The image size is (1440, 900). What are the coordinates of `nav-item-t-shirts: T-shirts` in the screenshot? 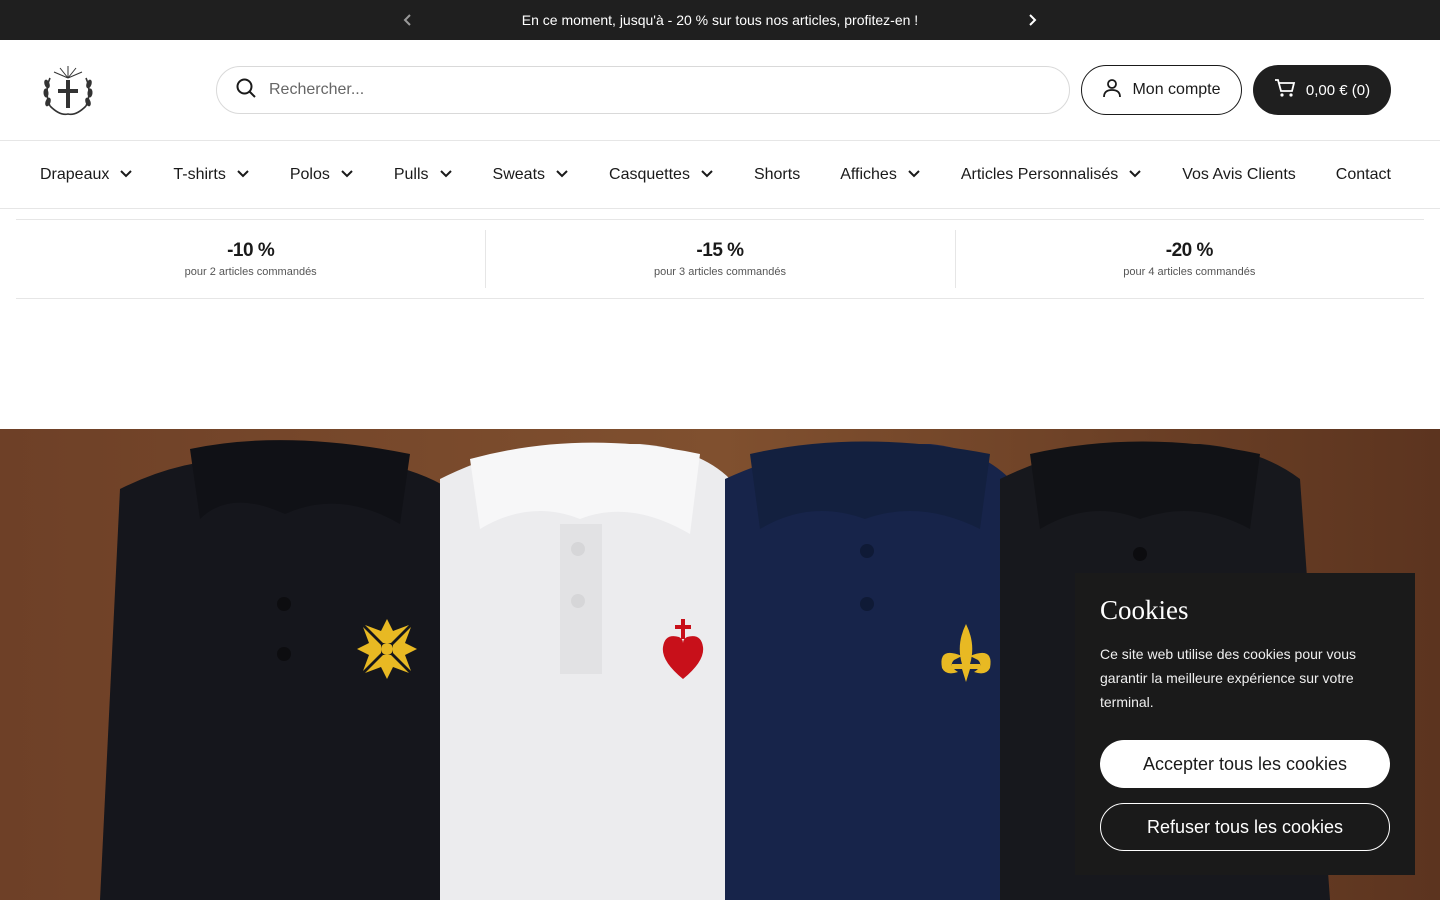 It's located at (211, 175).